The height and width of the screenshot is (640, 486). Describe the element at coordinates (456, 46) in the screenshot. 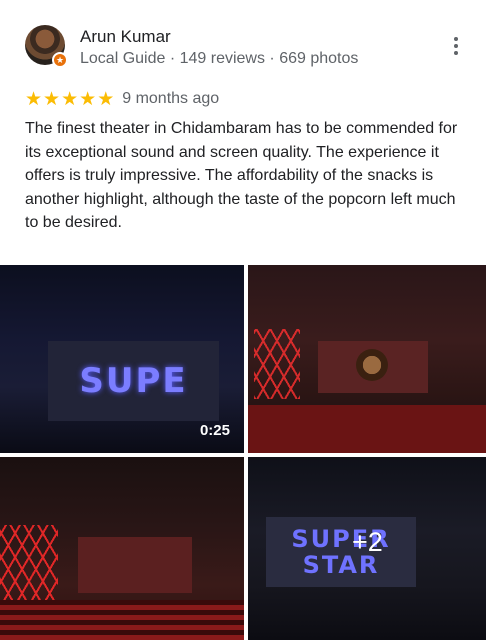

I see `more-vert-icon` at that location.